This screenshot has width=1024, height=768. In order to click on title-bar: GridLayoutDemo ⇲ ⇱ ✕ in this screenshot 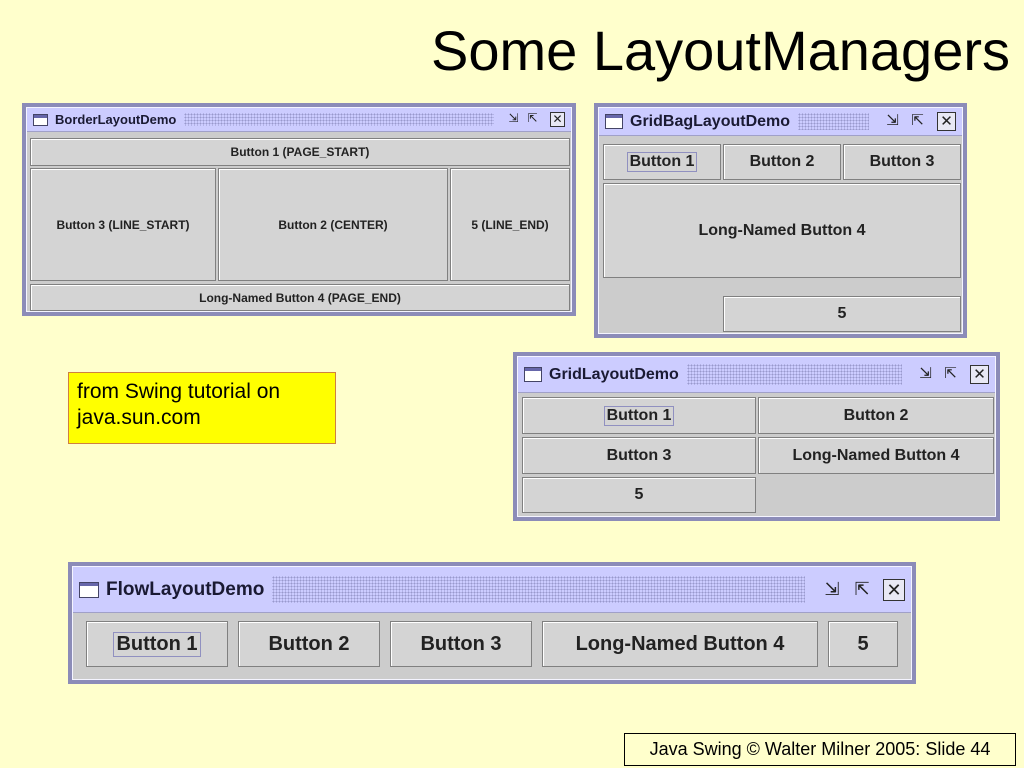, I will do `click(756, 375)`.